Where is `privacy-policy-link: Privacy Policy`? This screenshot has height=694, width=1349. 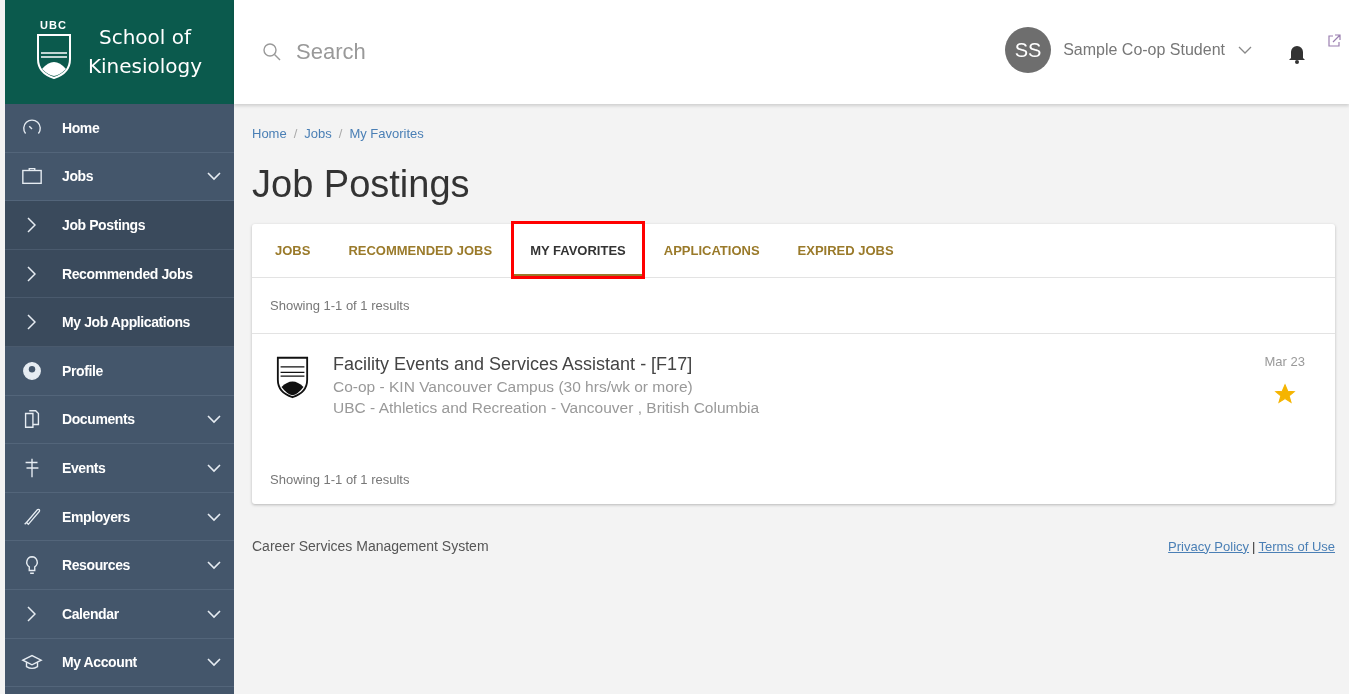 privacy-policy-link: Privacy Policy is located at coordinates (1209, 546).